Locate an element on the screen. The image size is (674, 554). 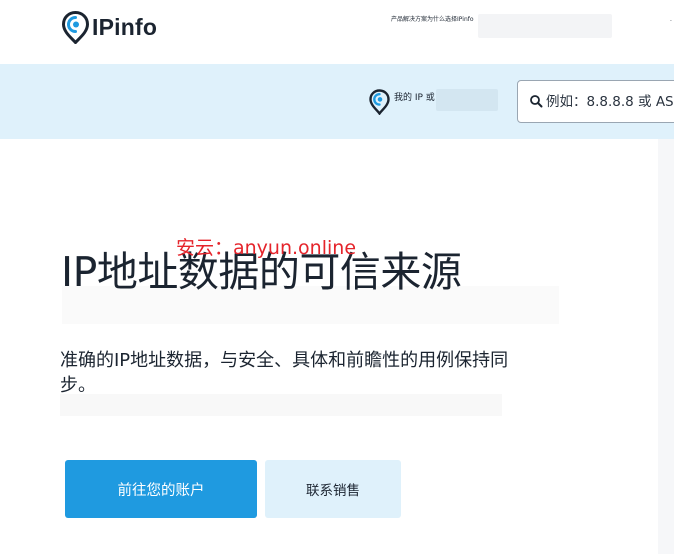
location-pin-icon is located at coordinates (379, 102).